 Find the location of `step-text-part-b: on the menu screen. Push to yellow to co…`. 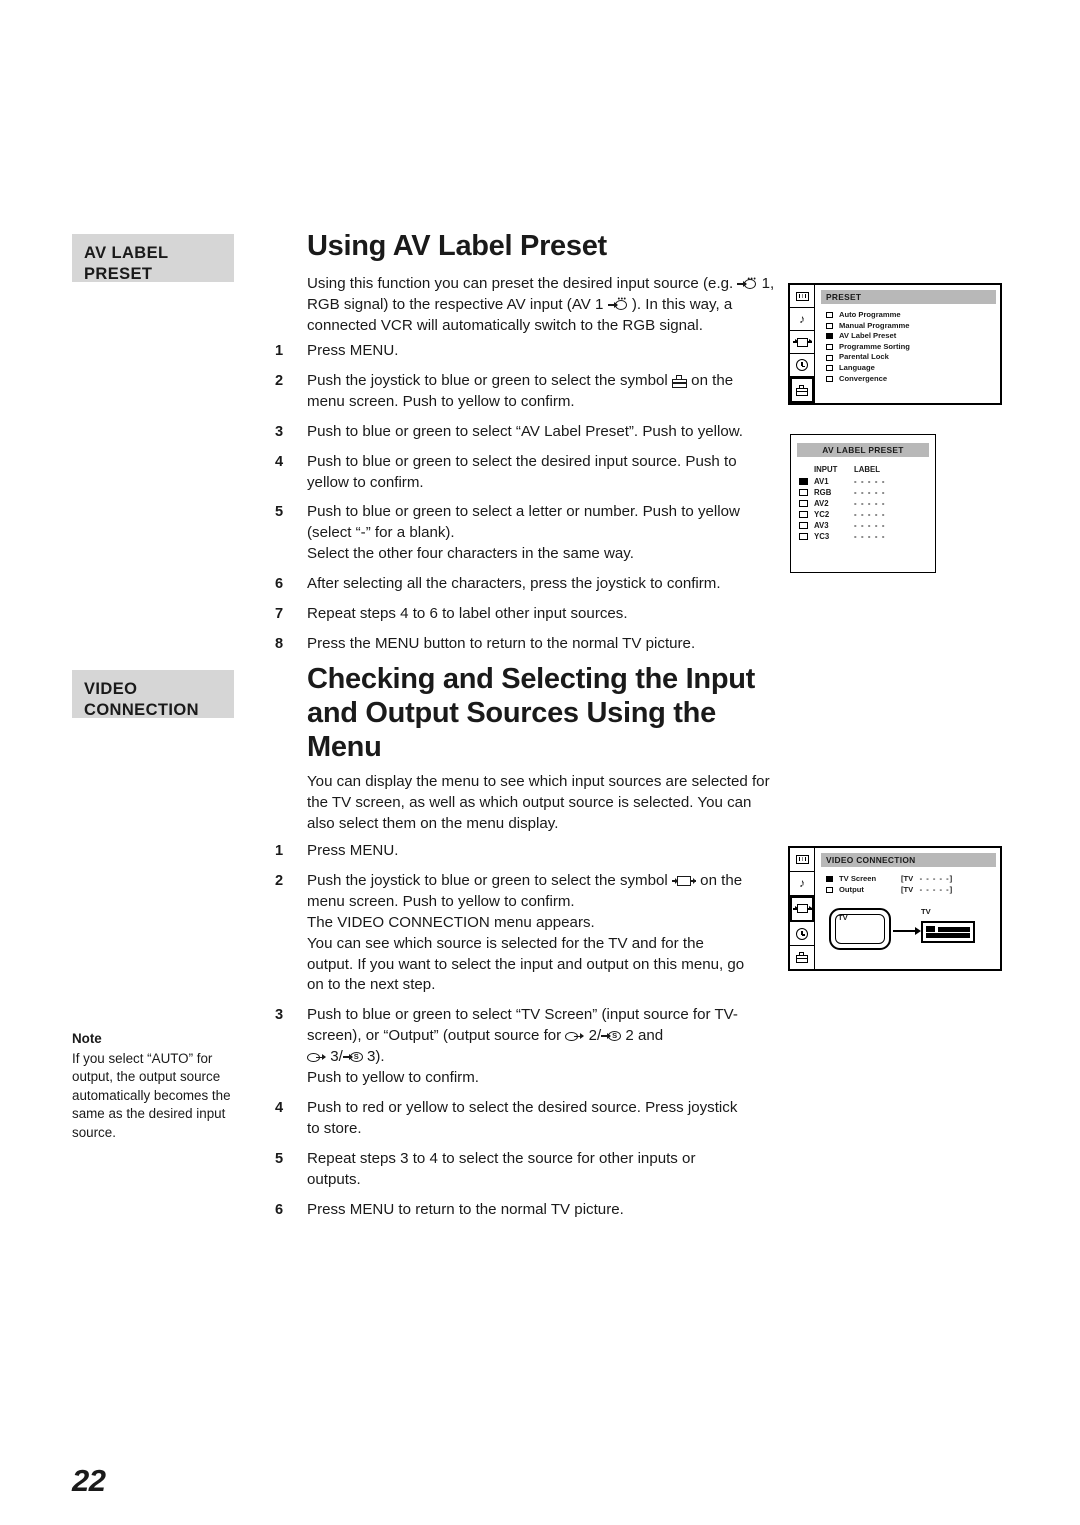

step-text-part-b: on the menu screen. Push to yellow to co… is located at coordinates (526, 932).